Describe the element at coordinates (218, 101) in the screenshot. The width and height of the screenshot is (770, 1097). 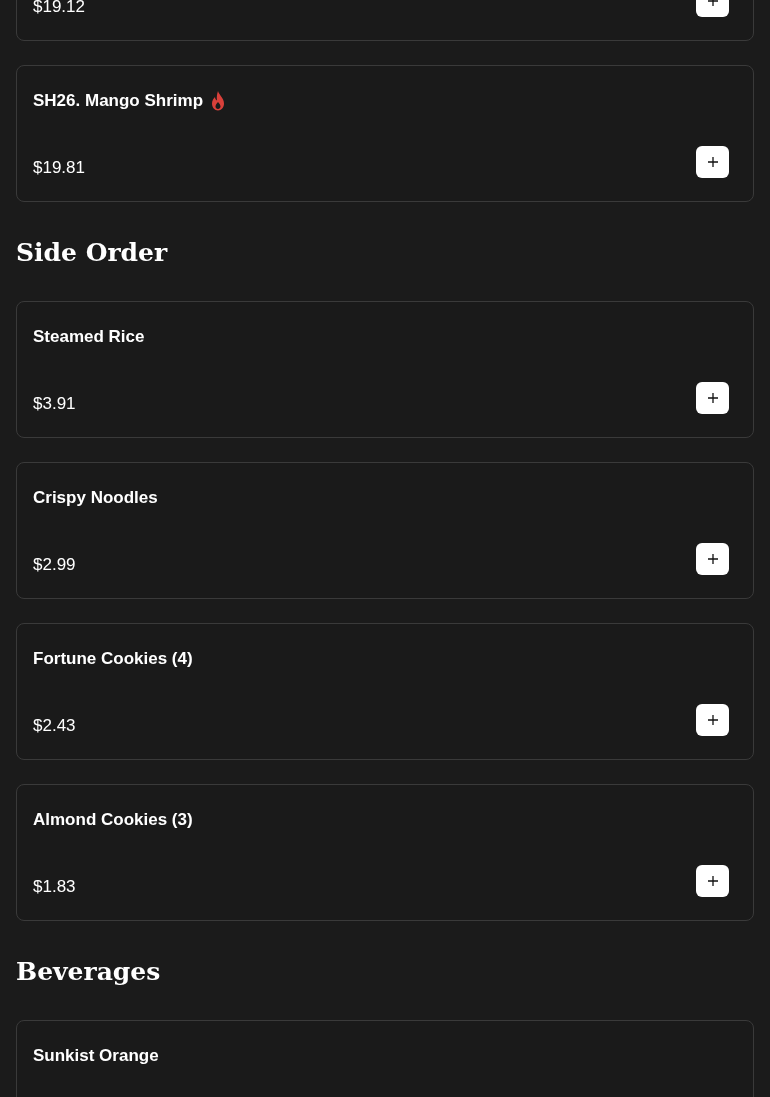
I see `flame-icon` at that location.